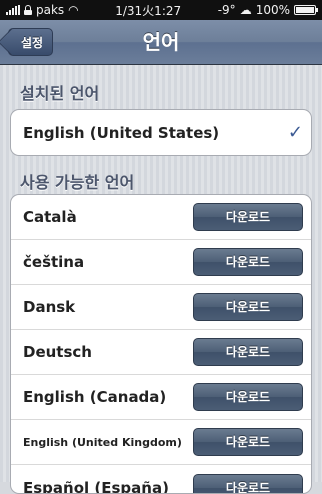 The width and height of the screenshot is (322, 494). What do you see at coordinates (227, 10) in the screenshot?
I see `temperature: -9°` at bounding box center [227, 10].